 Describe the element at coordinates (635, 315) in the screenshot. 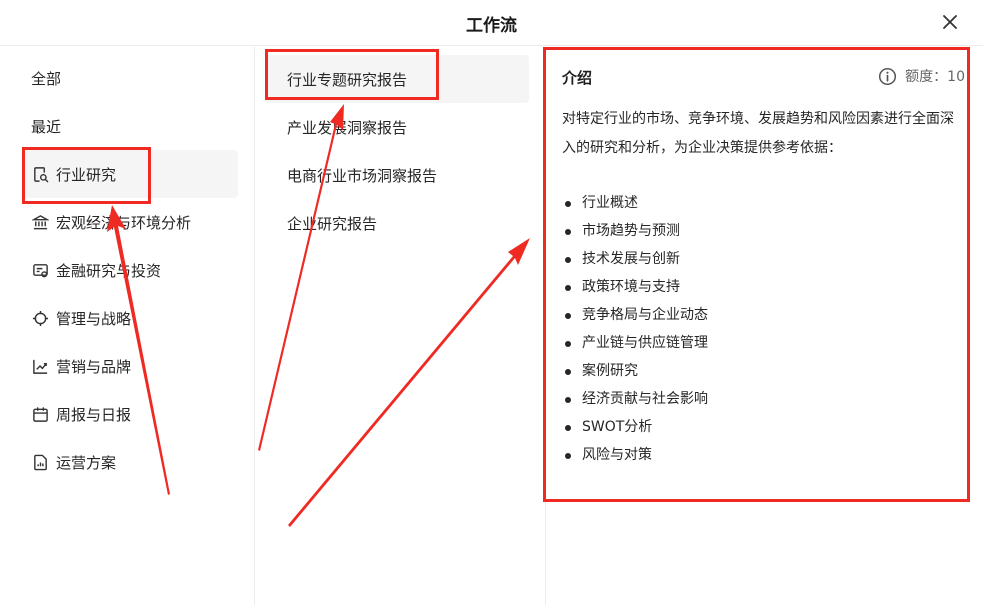

I see `list-item: 竞争格局与企业动态` at that location.